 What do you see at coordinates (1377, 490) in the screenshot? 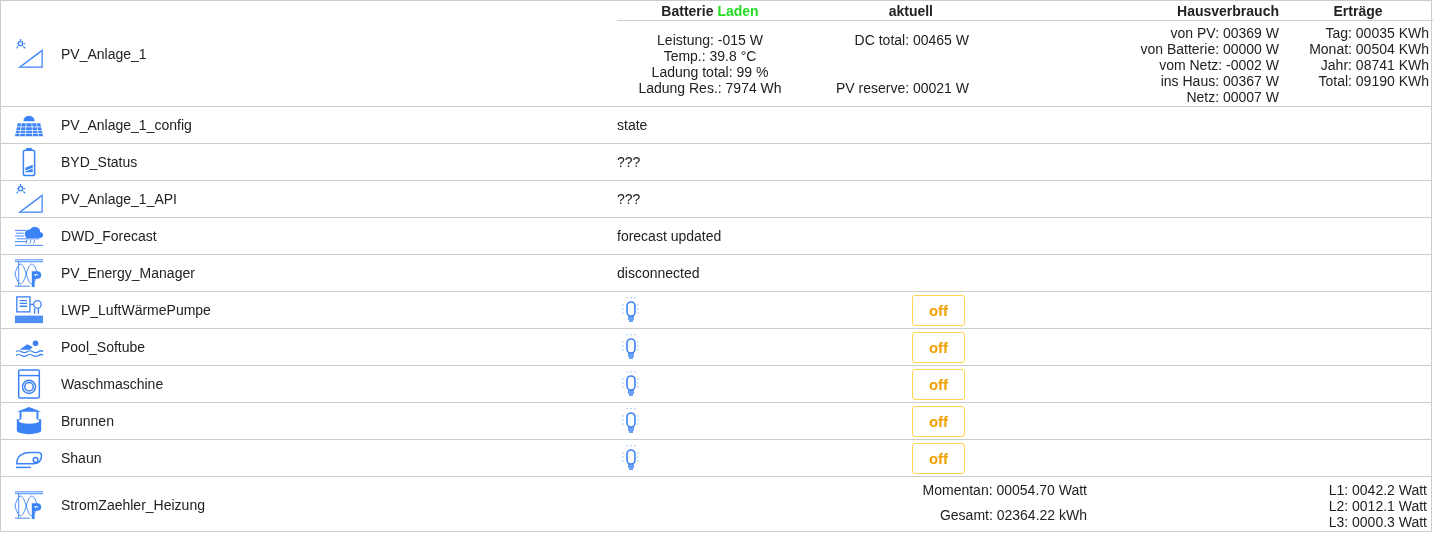
I see `phase-reading: L1: 0042.2 Watt` at bounding box center [1377, 490].